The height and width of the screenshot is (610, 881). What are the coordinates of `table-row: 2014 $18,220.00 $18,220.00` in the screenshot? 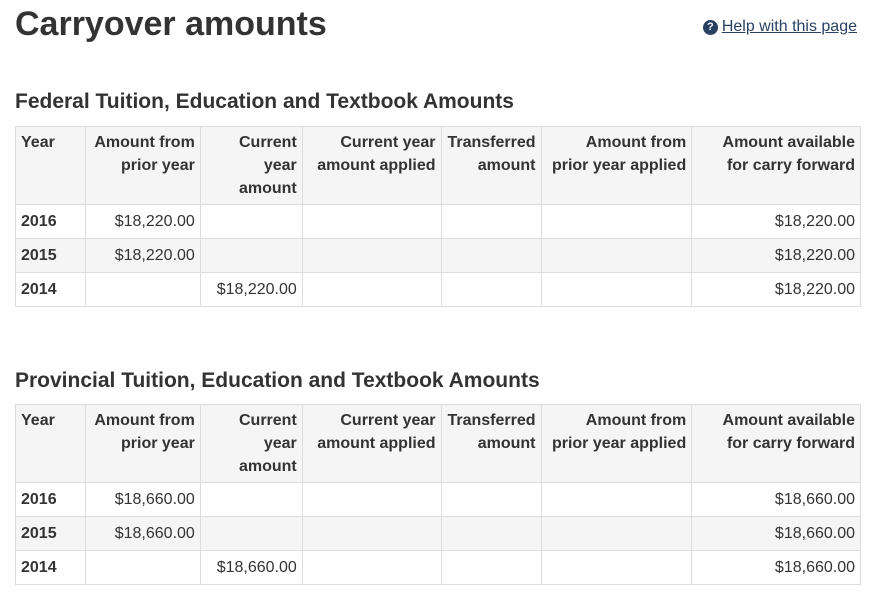 It's located at (438, 289).